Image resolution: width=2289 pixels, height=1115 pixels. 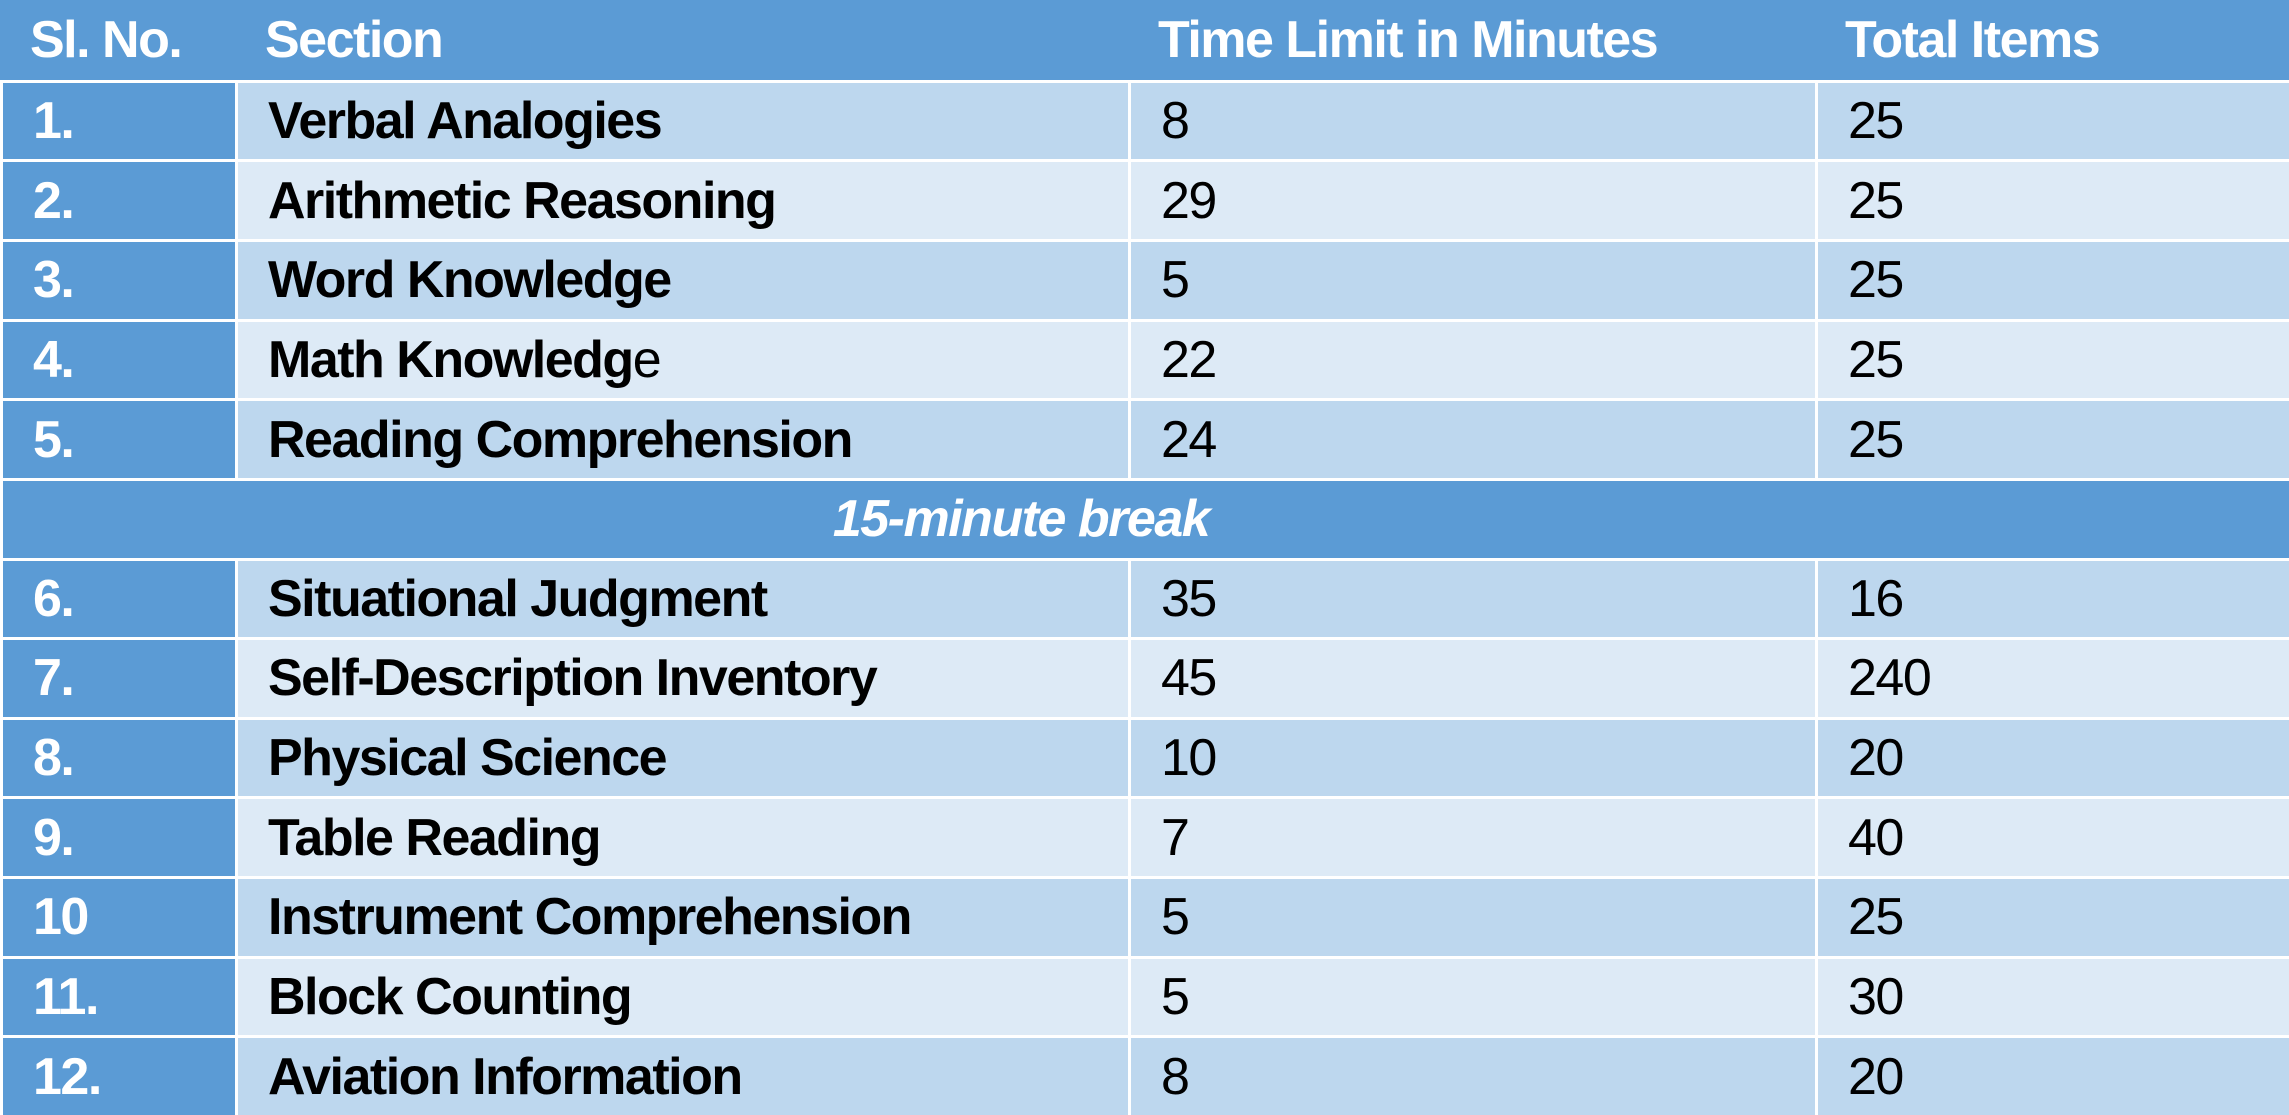 I want to click on row-time-limit: 29, so click(x=1473, y=200).